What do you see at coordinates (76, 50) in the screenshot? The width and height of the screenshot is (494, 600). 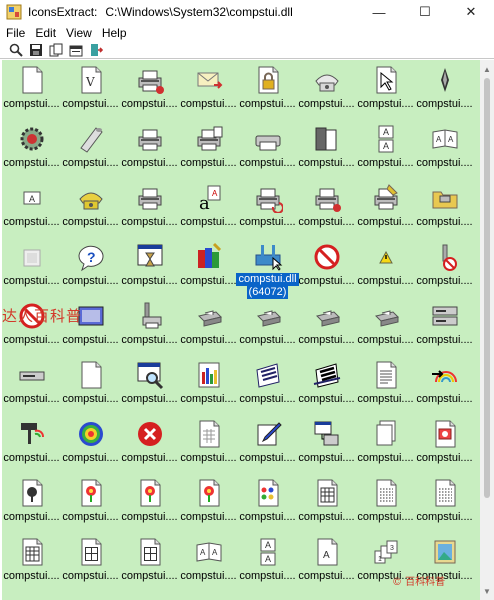 I see `properties-icon` at bounding box center [76, 50].